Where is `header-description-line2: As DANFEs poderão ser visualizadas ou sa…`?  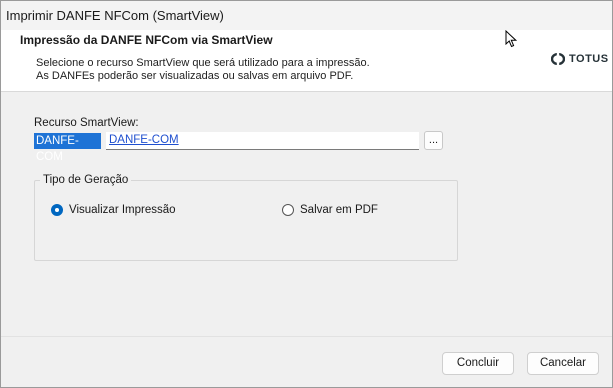
header-description-line2: As DANFEs poderão ser visualizadas ou sa… is located at coordinates (195, 76).